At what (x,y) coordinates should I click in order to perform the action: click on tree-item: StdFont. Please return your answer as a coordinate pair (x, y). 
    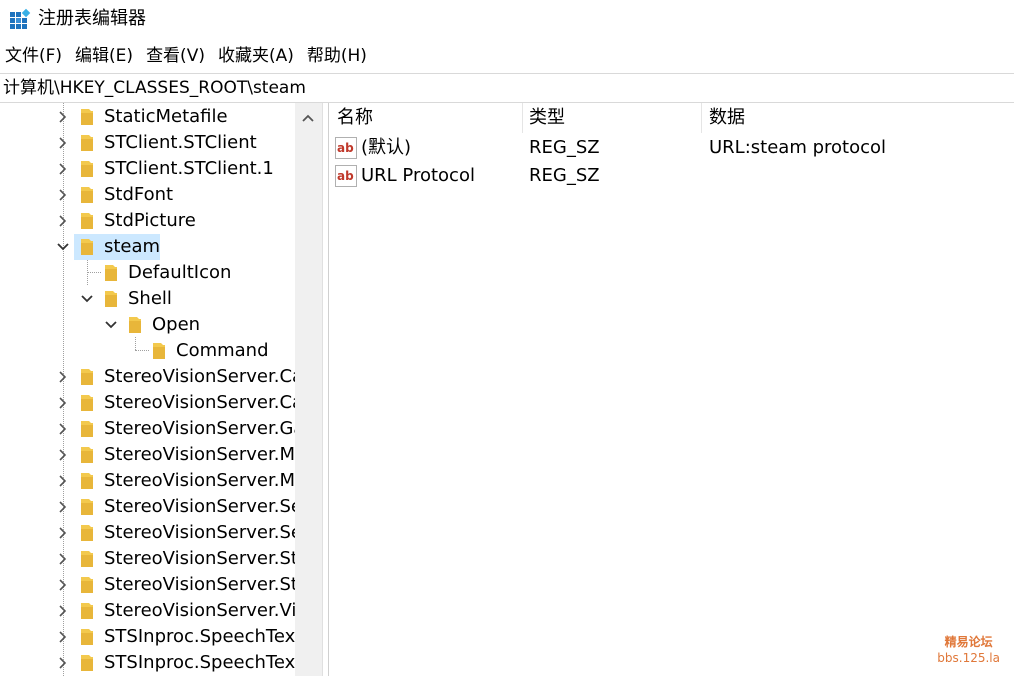
    Looking at the image, I should click on (147, 195).